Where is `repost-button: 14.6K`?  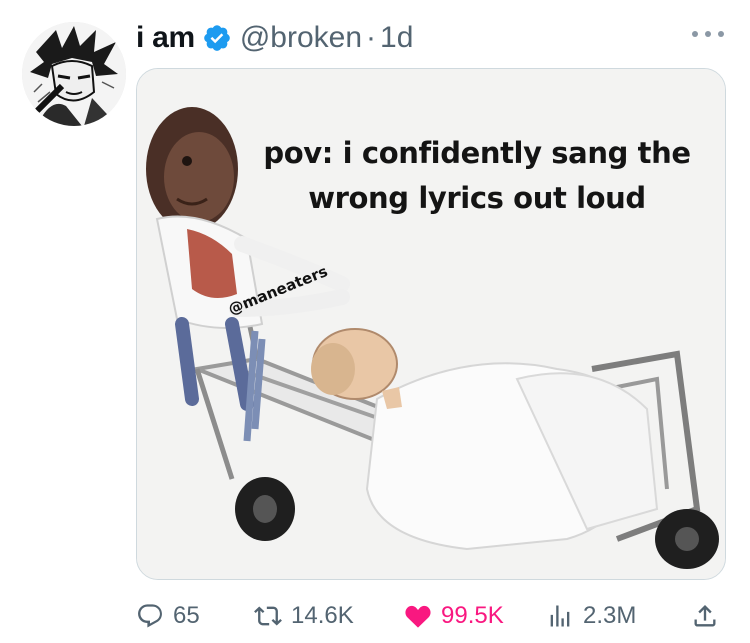
repost-button: 14.6K is located at coordinates (304, 616).